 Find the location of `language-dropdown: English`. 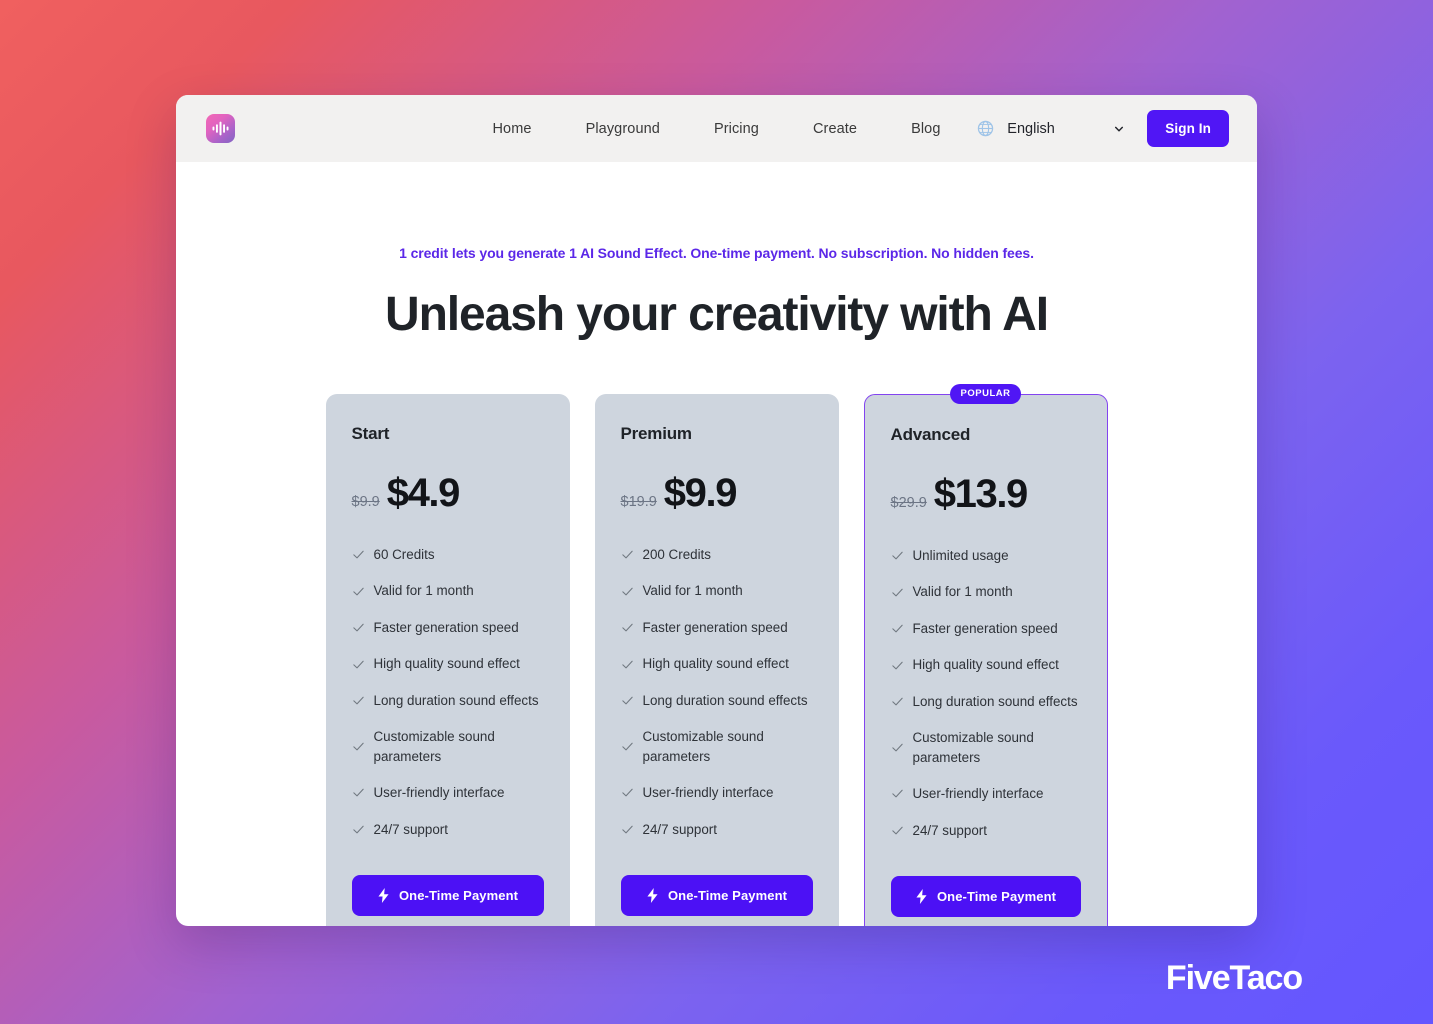

language-dropdown: English is located at coordinates (1068, 128).